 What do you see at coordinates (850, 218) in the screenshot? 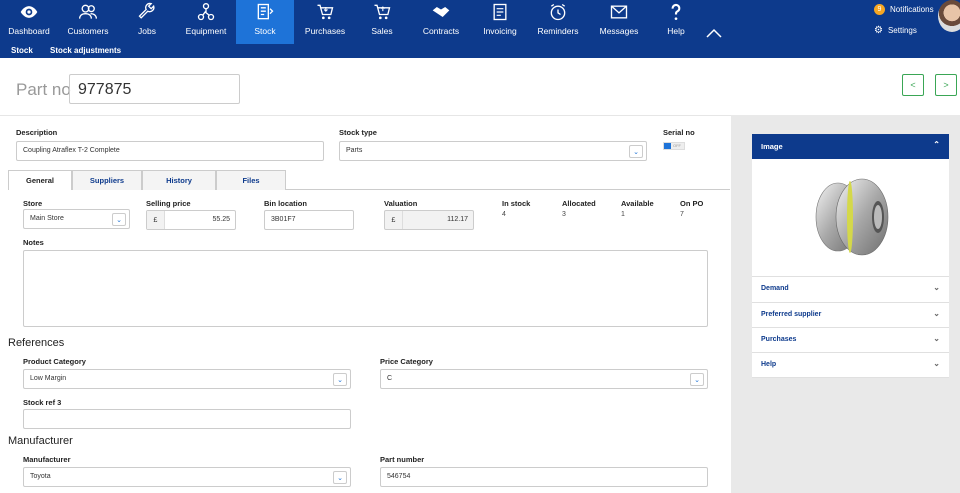
I see `image-panel-body` at bounding box center [850, 218].